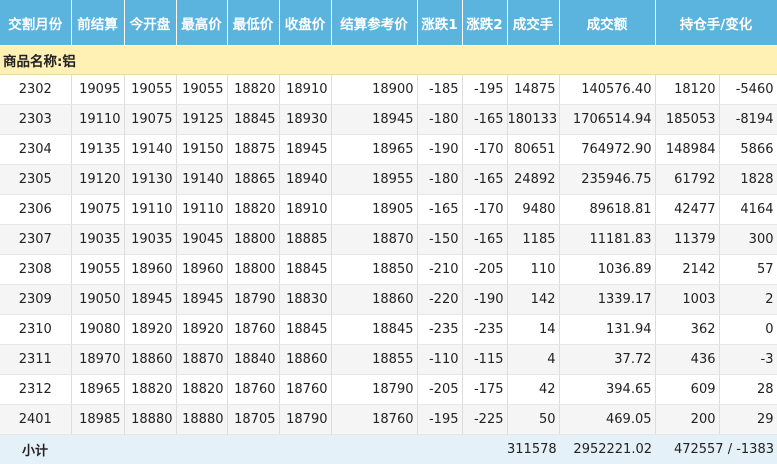 This screenshot has height=464, width=777. I want to click on cell-volume: 180133, so click(533, 120).